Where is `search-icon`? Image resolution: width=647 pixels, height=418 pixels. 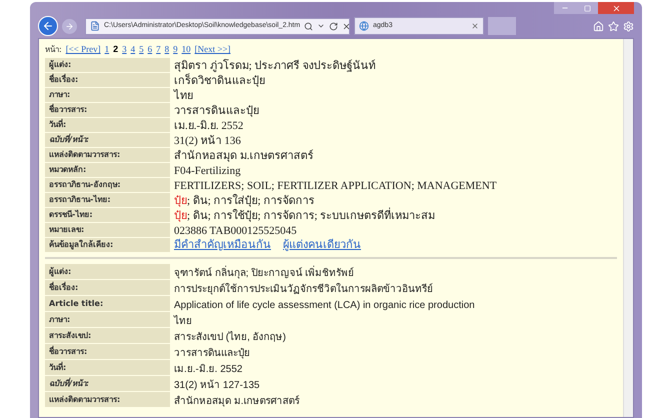
search-icon is located at coordinates (309, 26).